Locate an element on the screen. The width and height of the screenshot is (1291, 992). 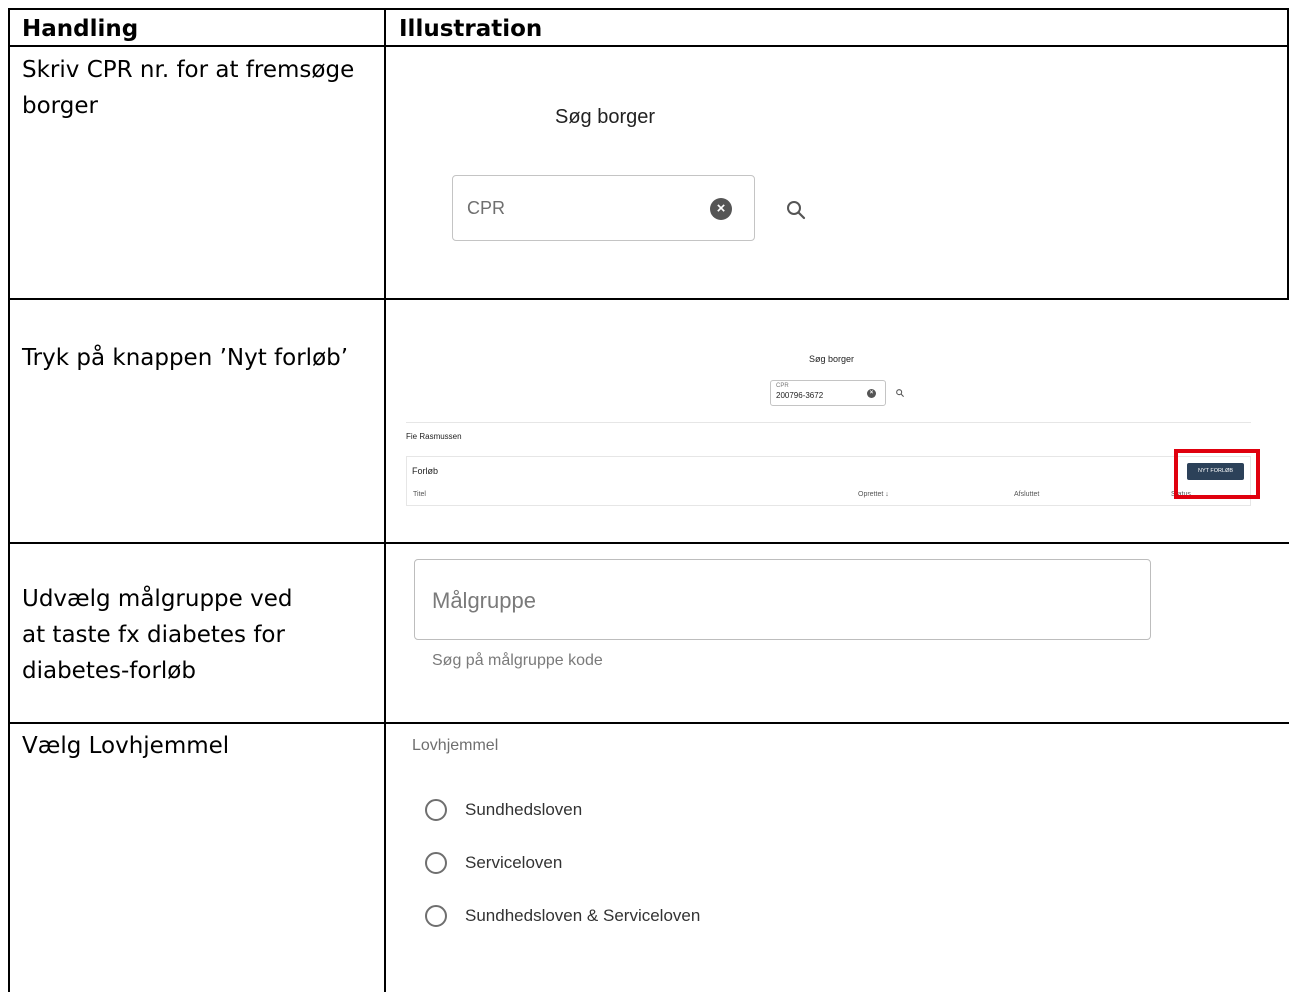
header-illustration: Illustration is located at coordinates (471, 29).